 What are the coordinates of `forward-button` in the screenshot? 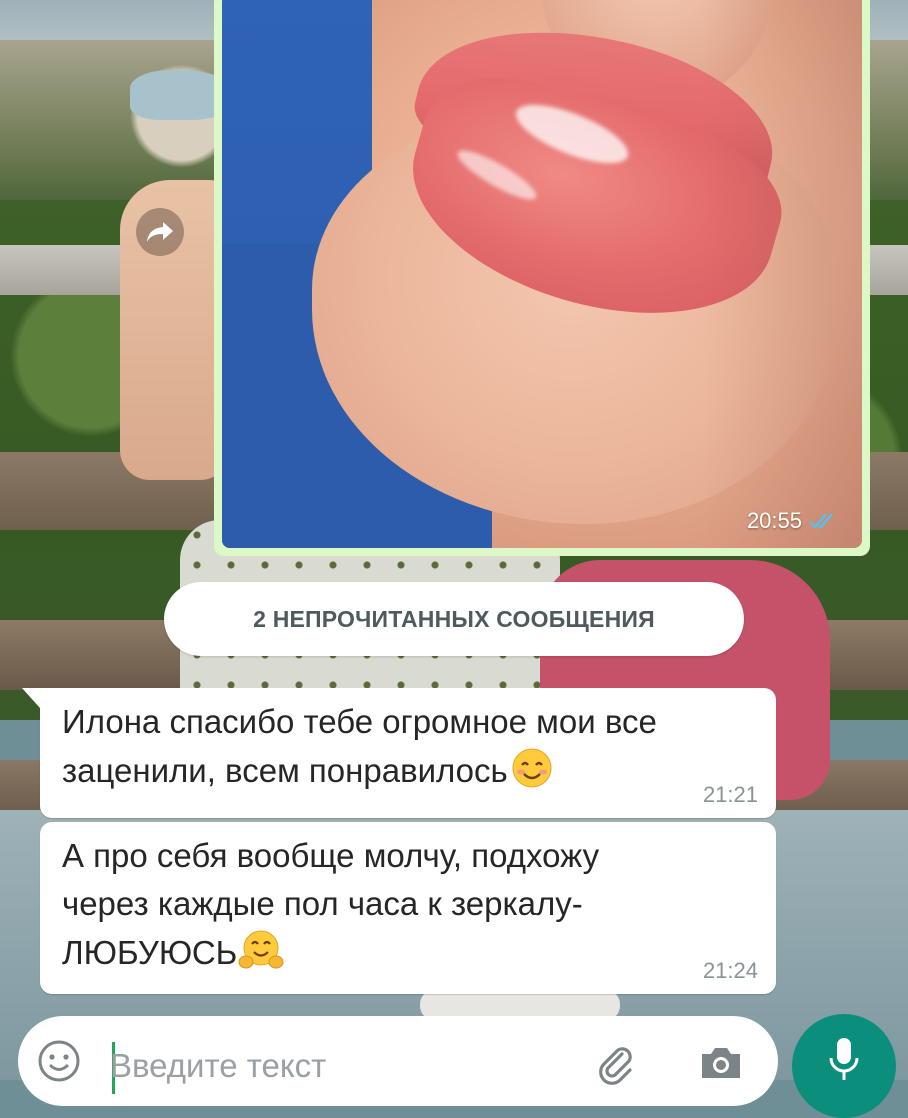 It's located at (160, 232).